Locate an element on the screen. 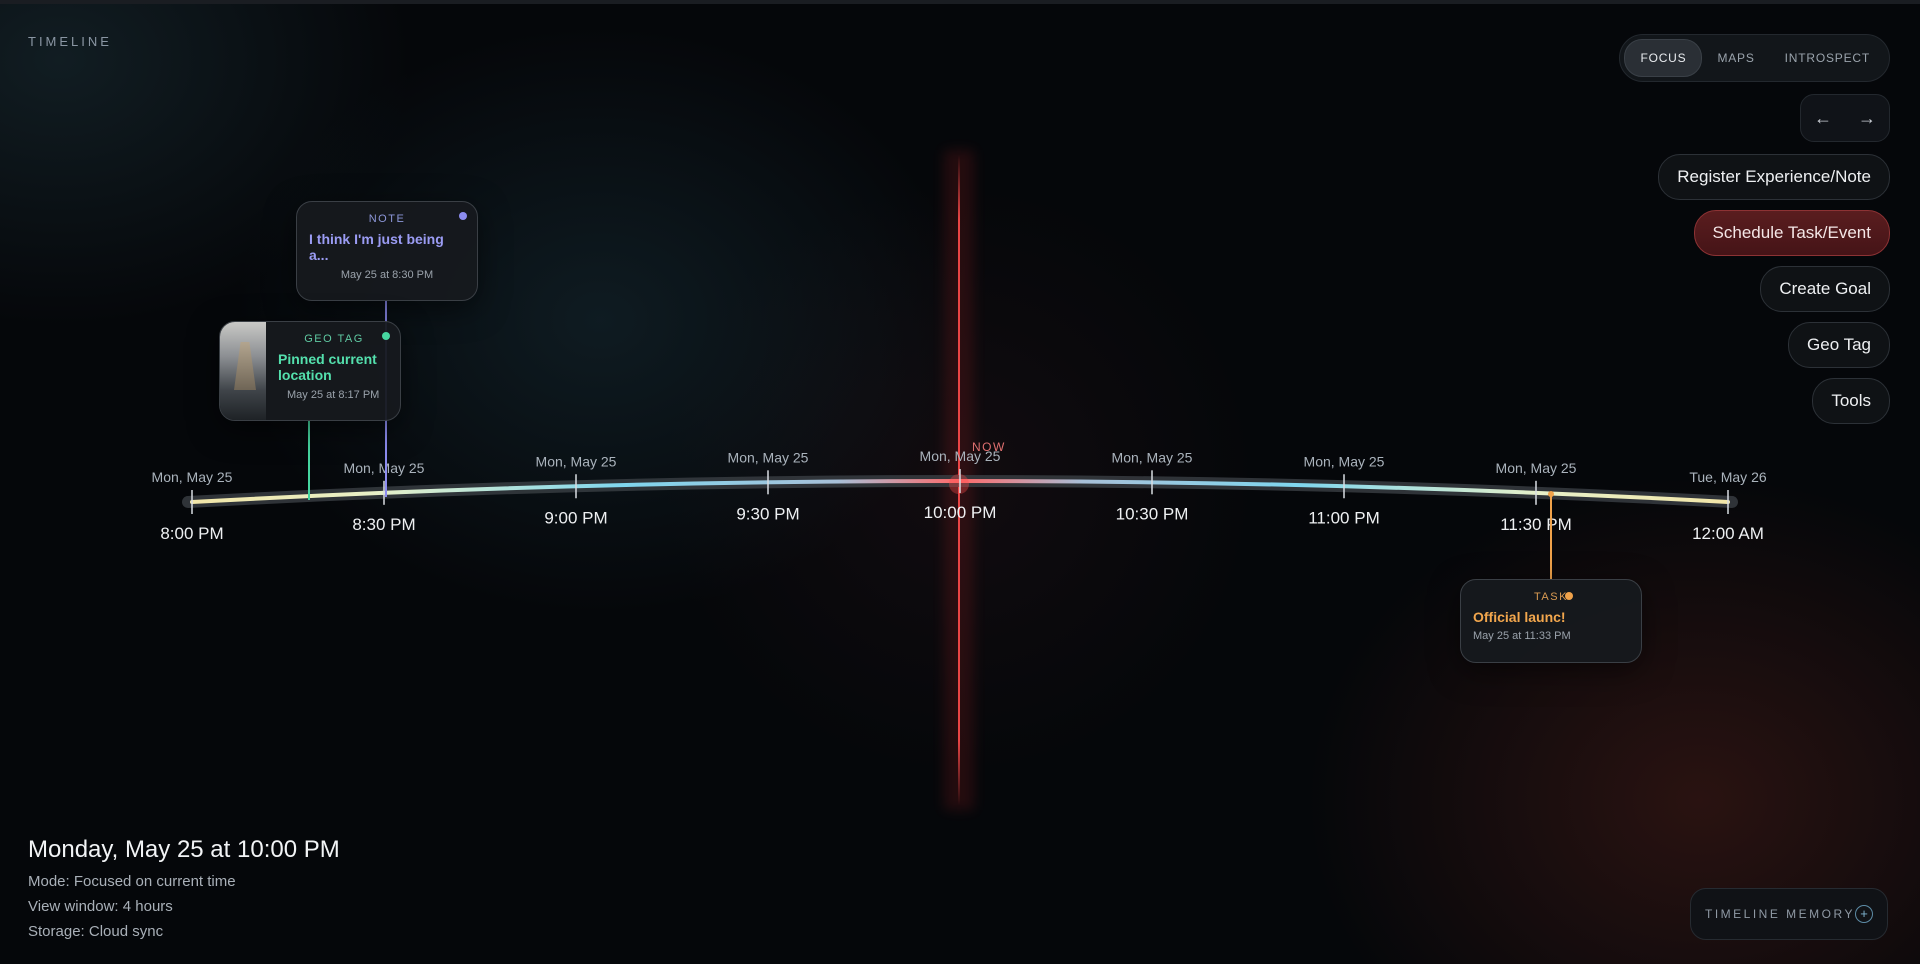 This screenshot has width=1920, height=964. tick-time-label: 12:00 AM is located at coordinates (1728, 533).